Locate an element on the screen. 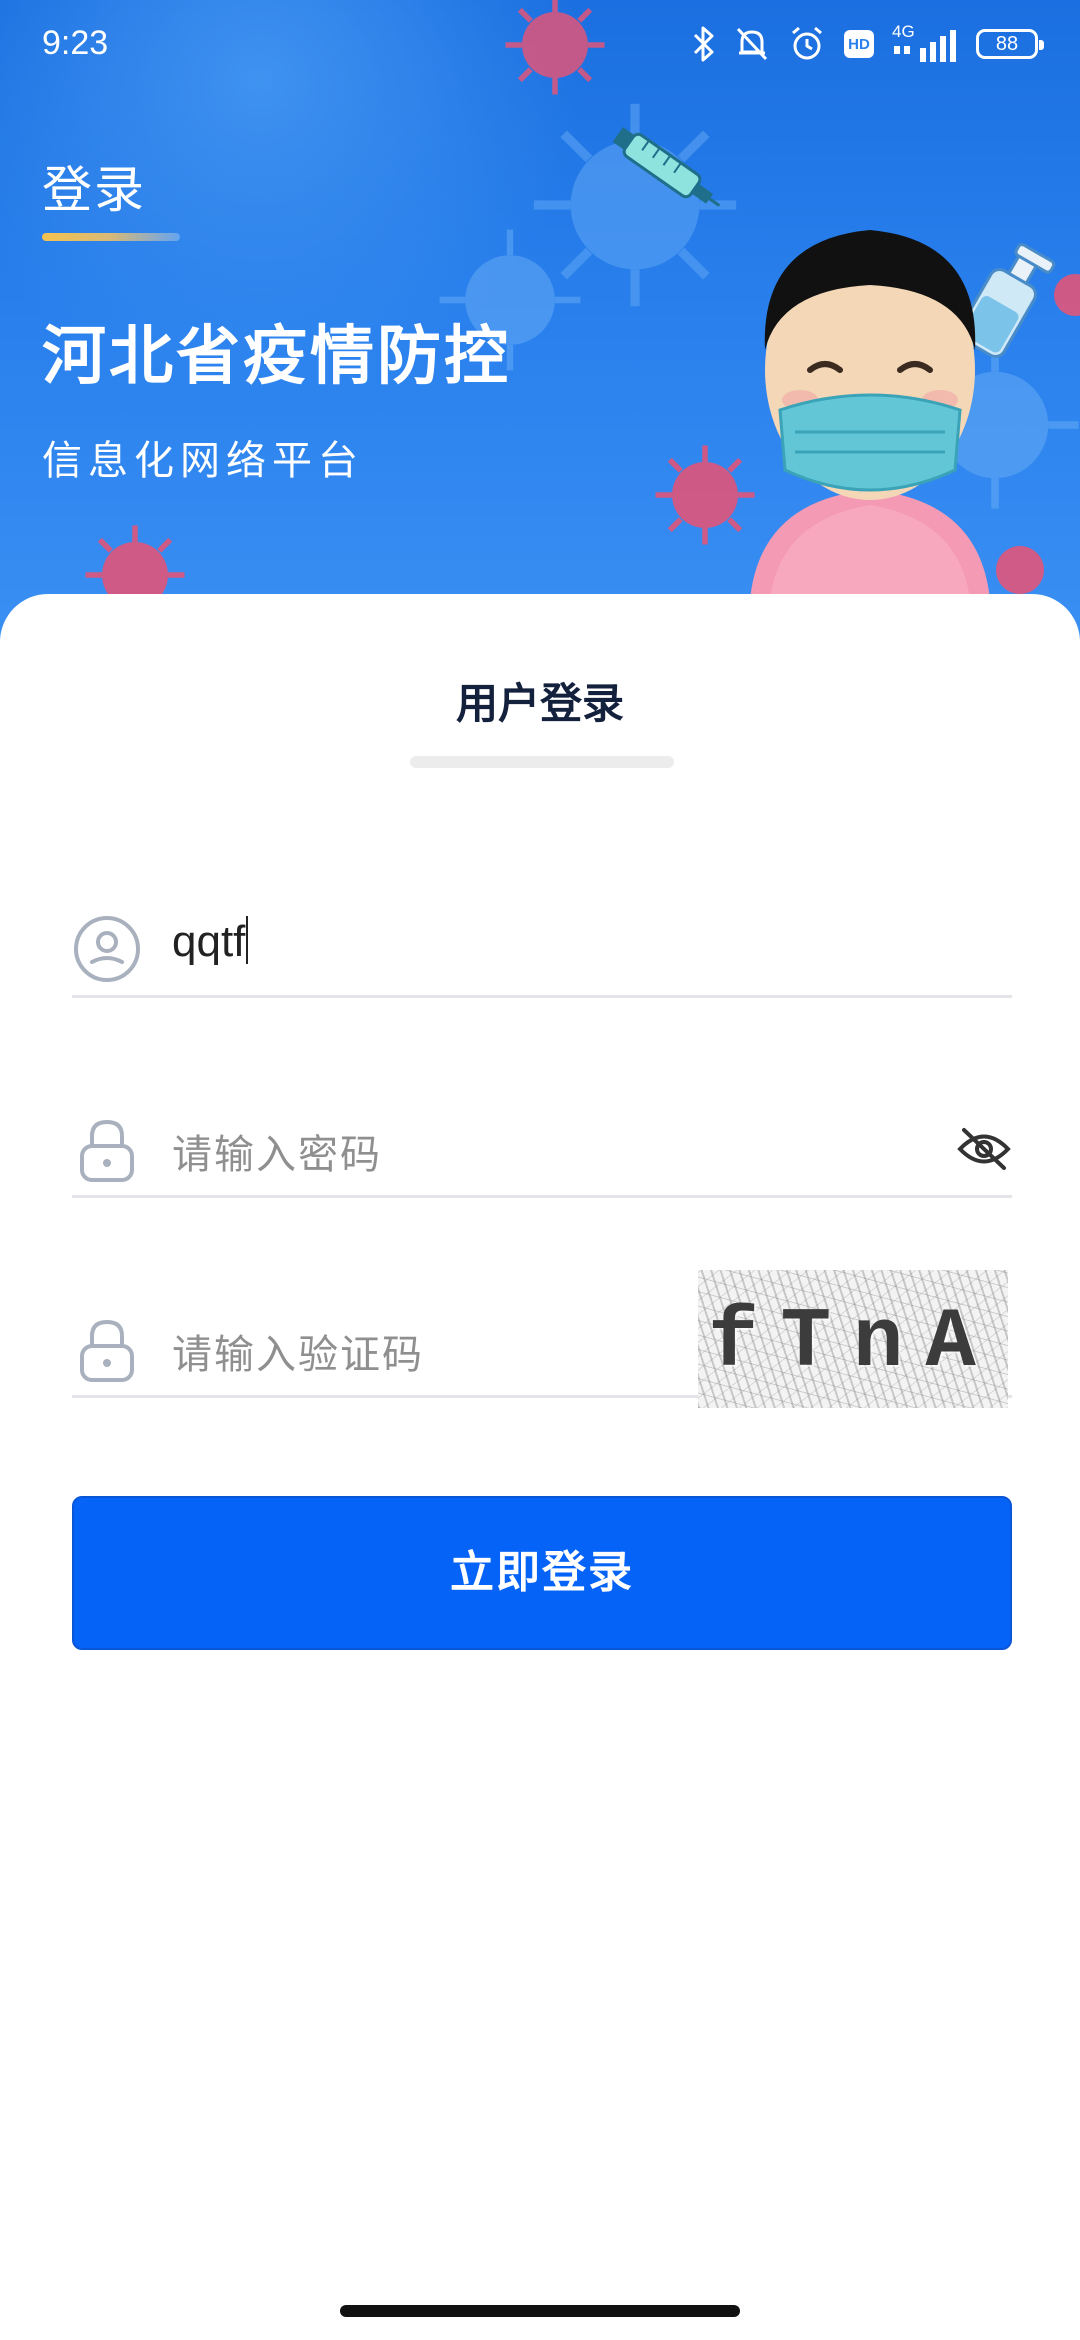 The width and height of the screenshot is (1080, 2340). battery-icon: 88 is located at coordinates (1010, 44).